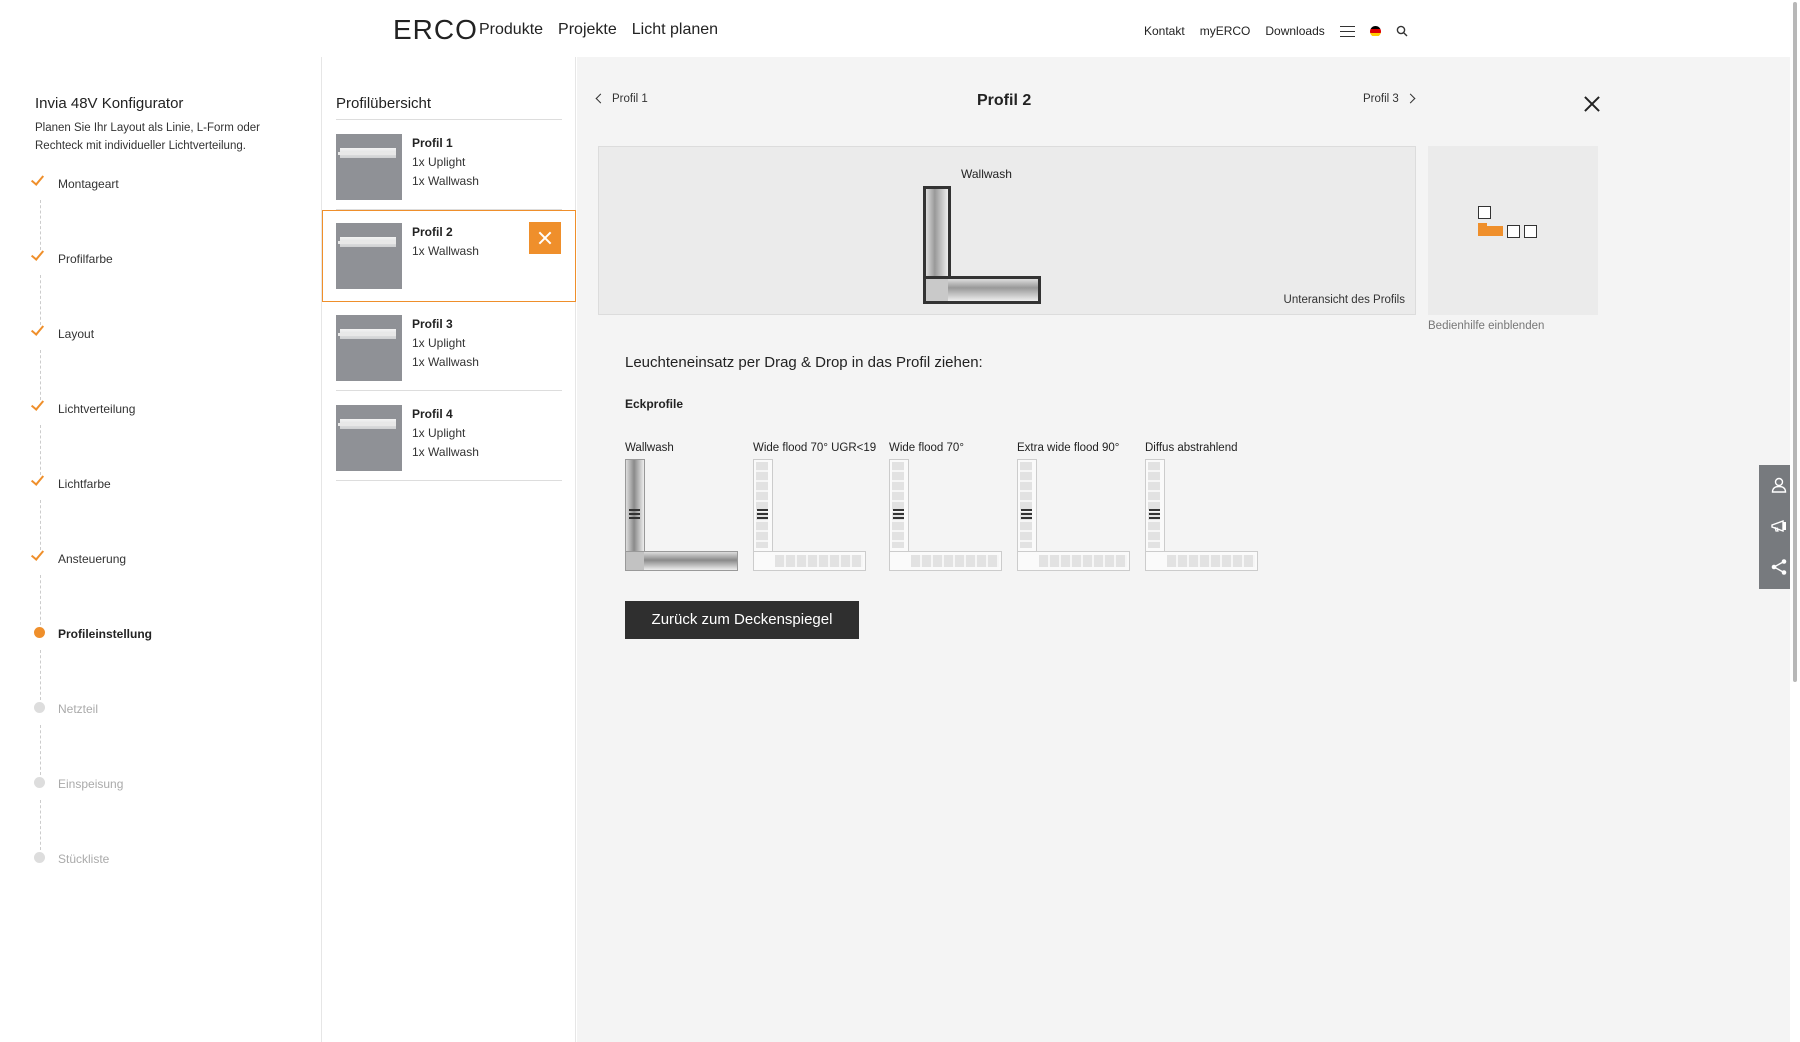 The height and width of the screenshot is (1042, 1800). What do you see at coordinates (1779, 567) in the screenshot?
I see `share-icon` at bounding box center [1779, 567].